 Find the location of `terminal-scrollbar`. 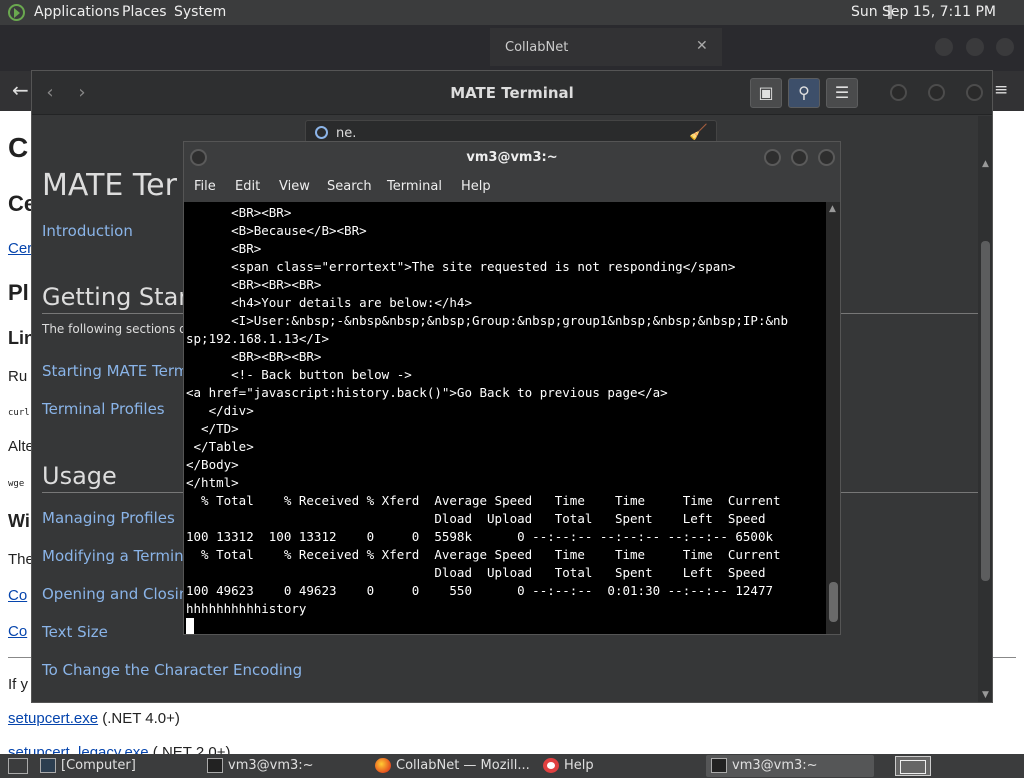

terminal-scrollbar is located at coordinates (833, 418).